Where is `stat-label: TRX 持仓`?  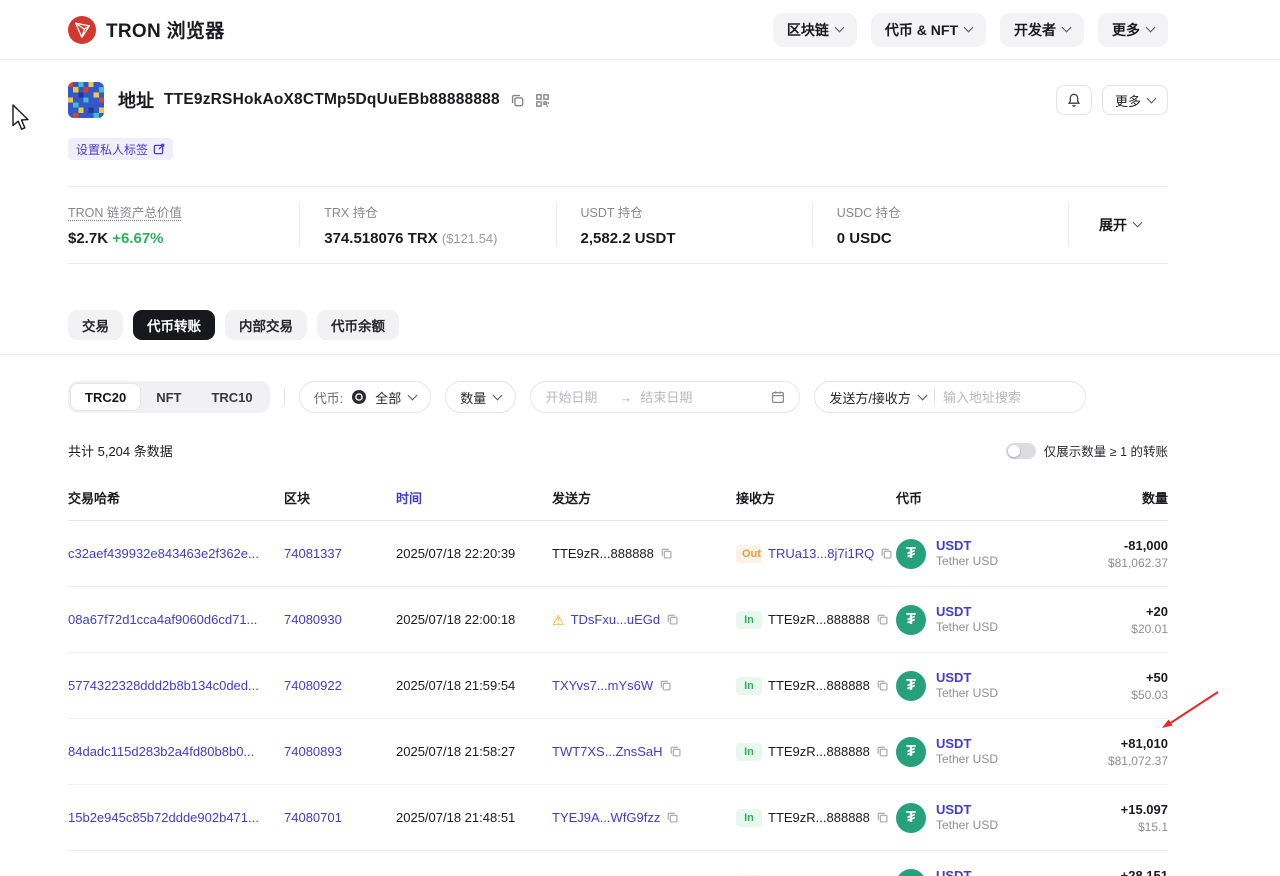 stat-label: TRX 持仓 is located at coordinates (351, 213).